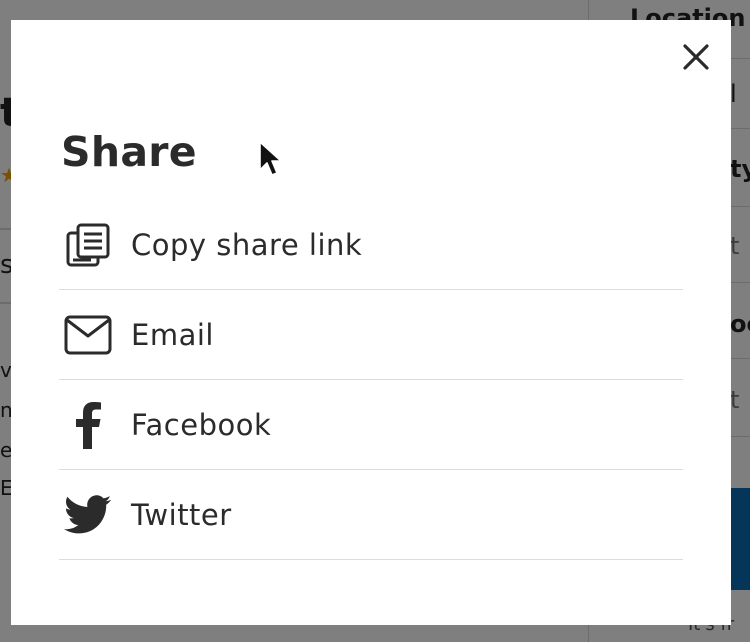  What do you see at coordinates (371, 425) in the screenshot?
I see `facebook-share-button: Facebook` at bounding box center [371, 425].